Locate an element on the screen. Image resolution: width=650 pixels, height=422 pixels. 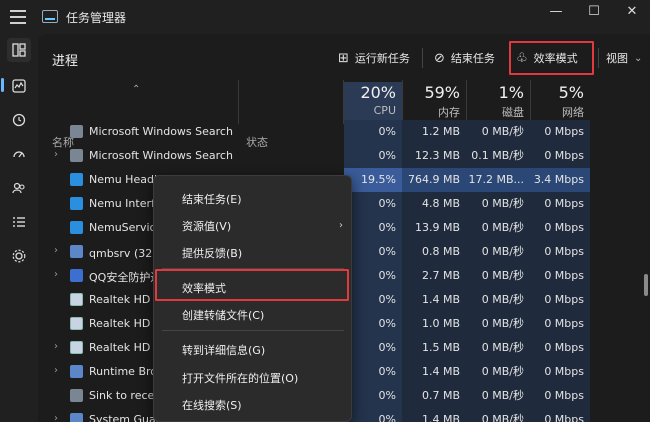
hamburger-menu-icon is located at coordinates (18, 17).